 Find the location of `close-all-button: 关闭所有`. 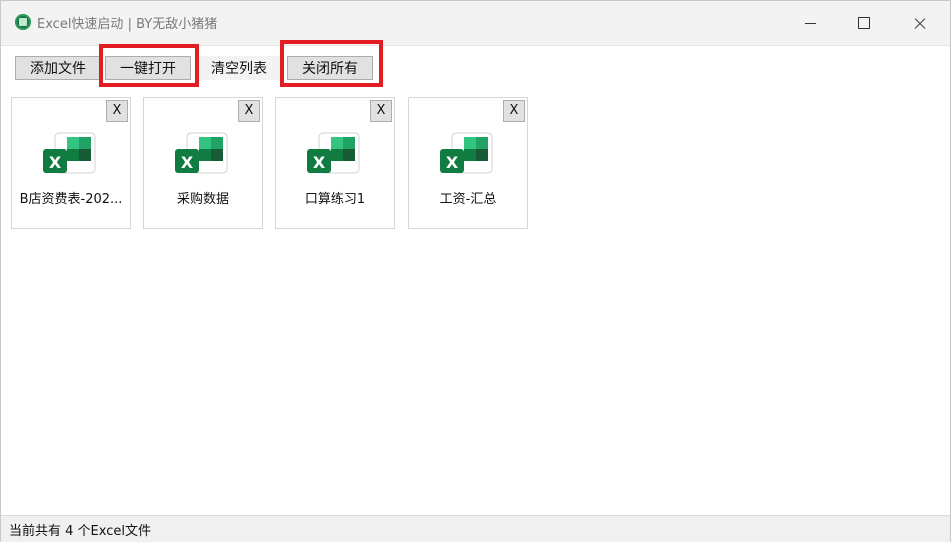

close-all-button: 关闭所有 is located at coordinates (330, 68).